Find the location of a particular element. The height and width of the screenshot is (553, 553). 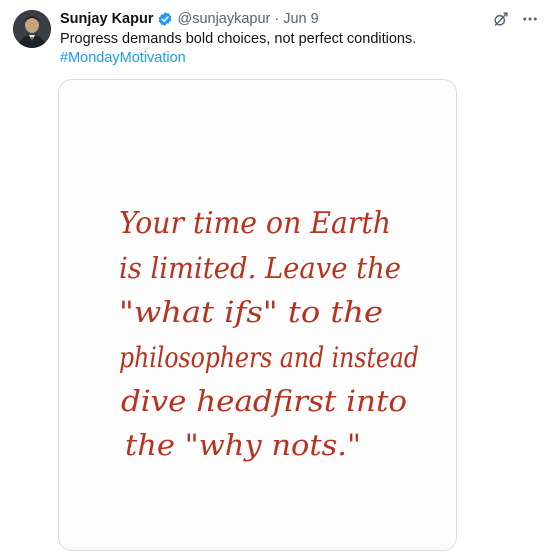

tweet-top-actions is located at coordinates (515, 19).